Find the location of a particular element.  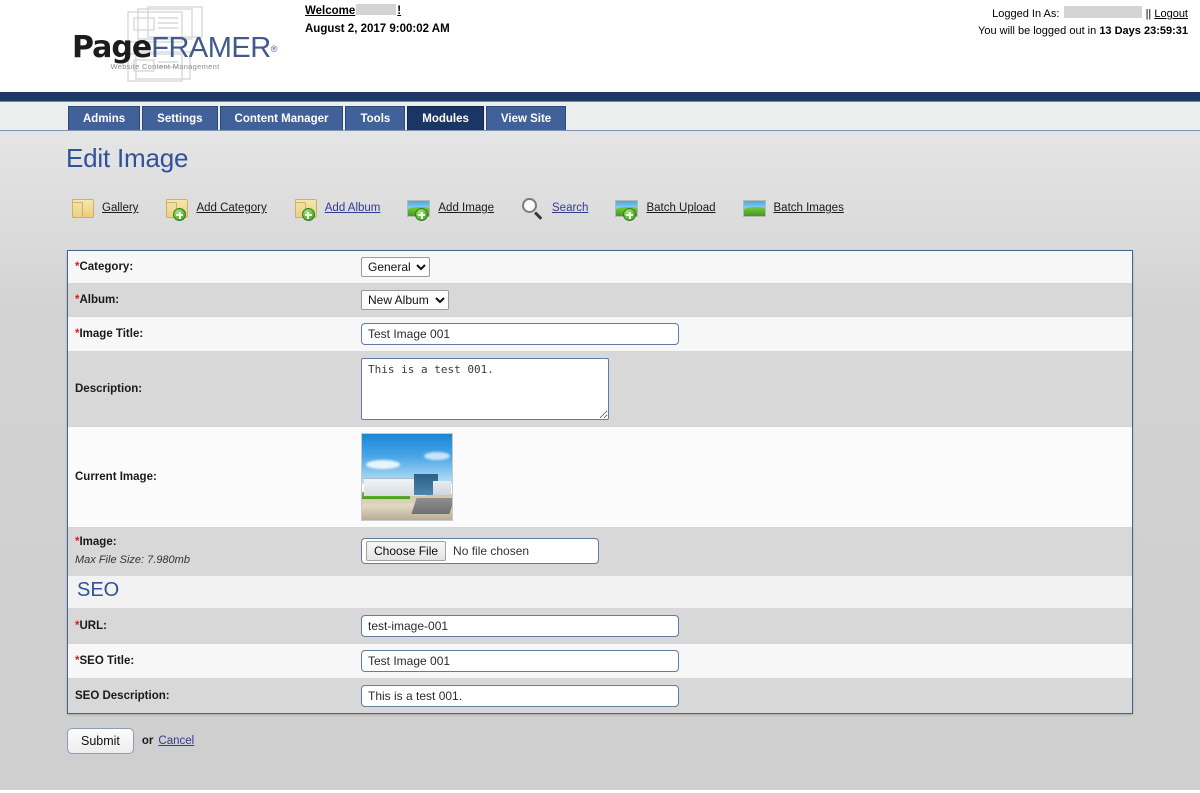

gallery-toolbar: Gallery Add Category Add Album Add Image is located at coordinates (635, 208).